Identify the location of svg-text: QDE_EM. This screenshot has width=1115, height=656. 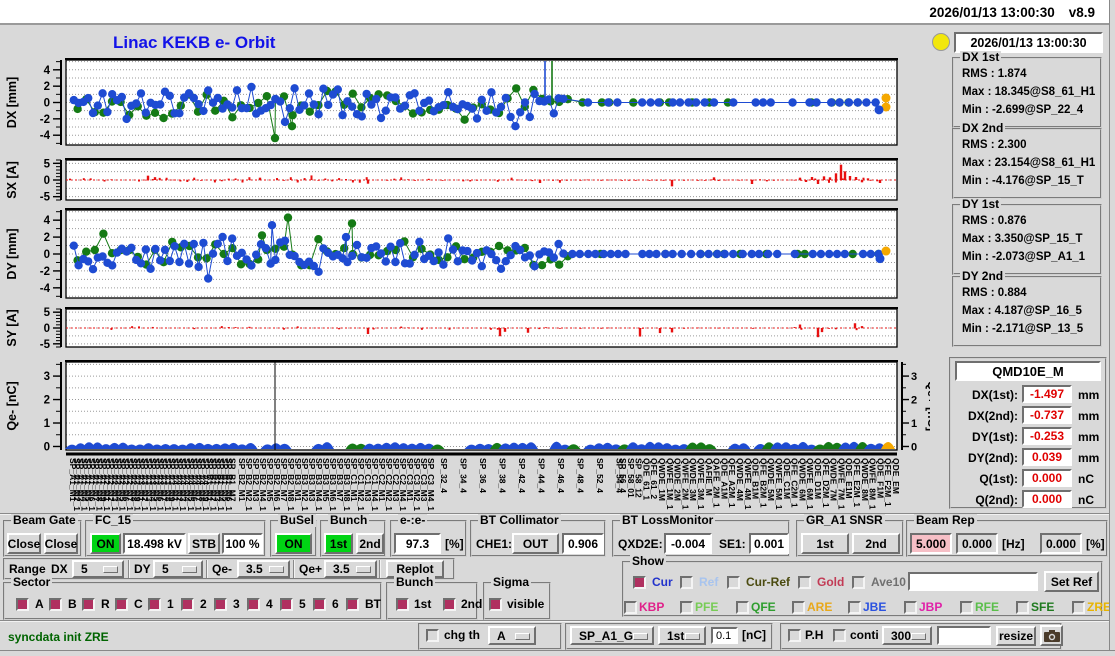
(896, 476).